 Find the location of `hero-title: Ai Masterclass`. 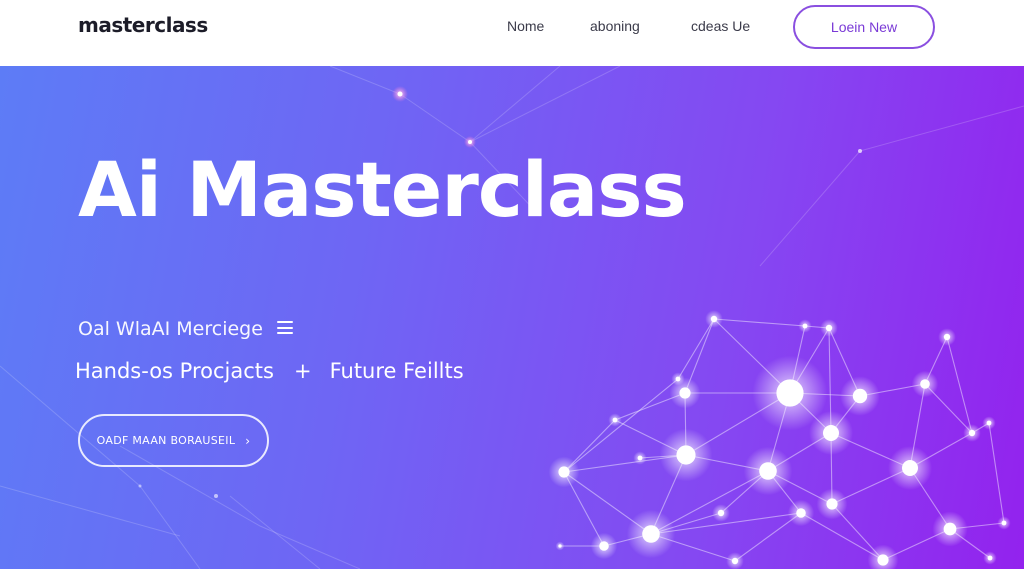

hero-title: Ai Masterclass is located at coordinates (382, 189).